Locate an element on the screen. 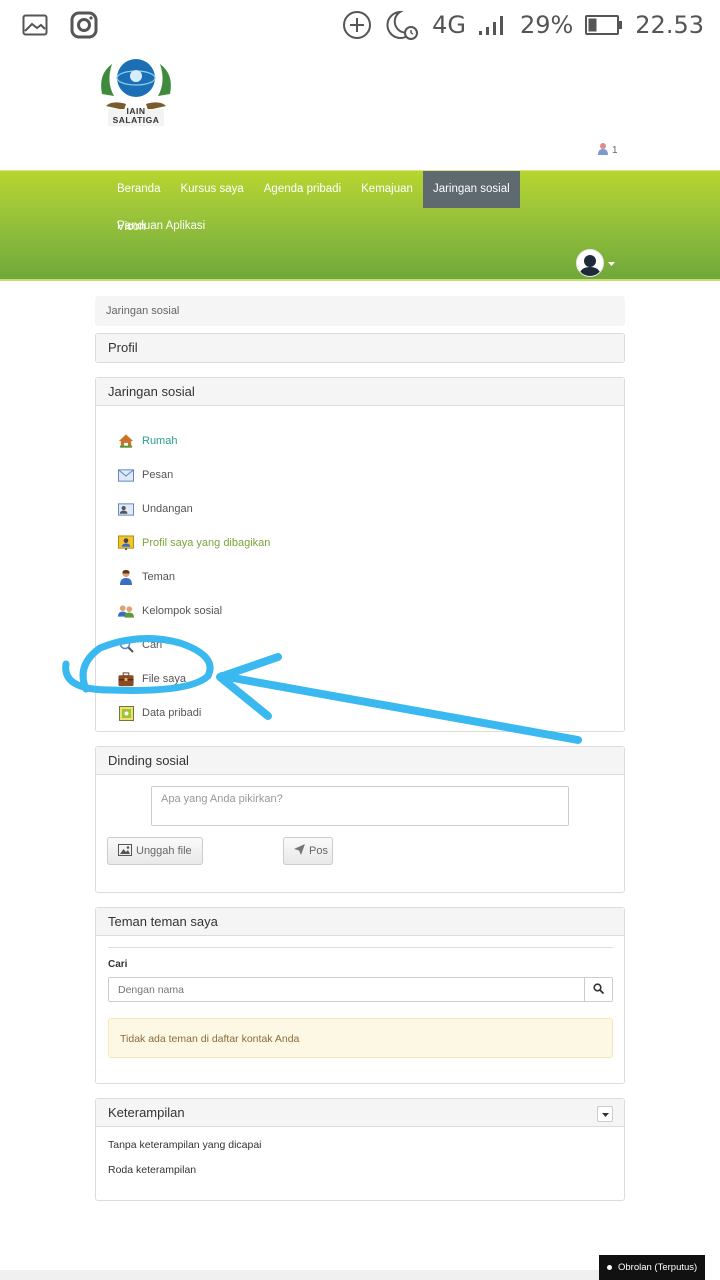  social-item-kelompok-sosial: Kelompok sosial is located at coordinates (371, 611).